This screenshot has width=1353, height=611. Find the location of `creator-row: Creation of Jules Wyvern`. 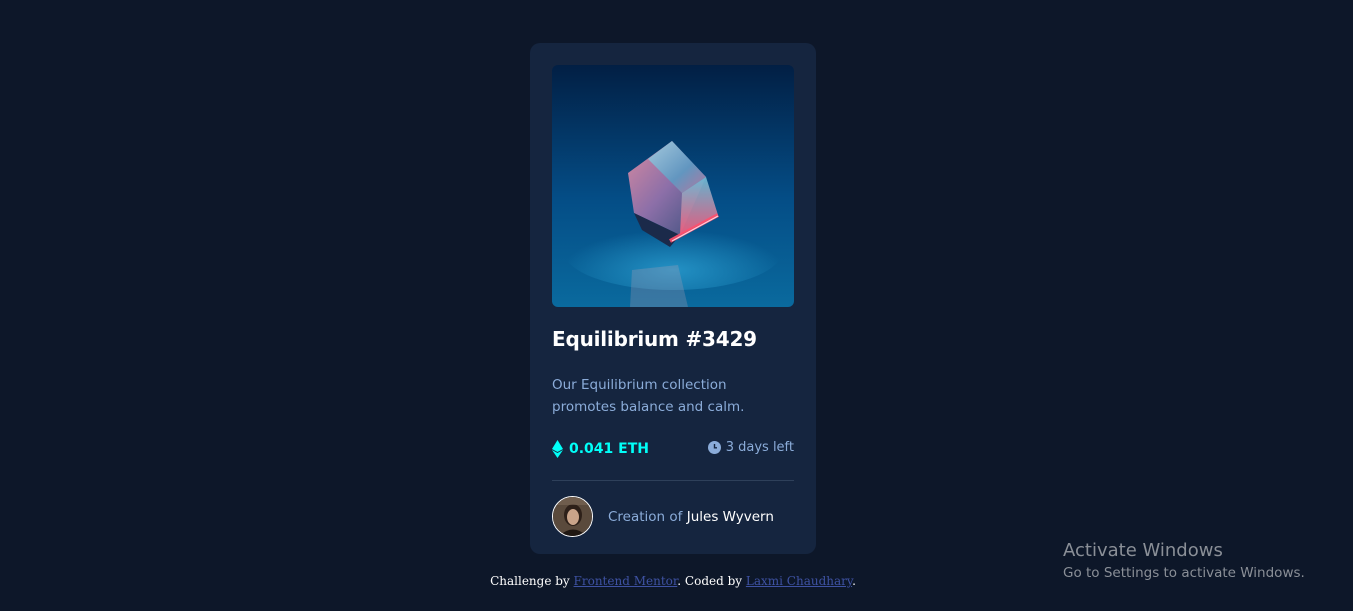

creator-row: Creation of Jules Wyvern is located at coordinates (663, 516).